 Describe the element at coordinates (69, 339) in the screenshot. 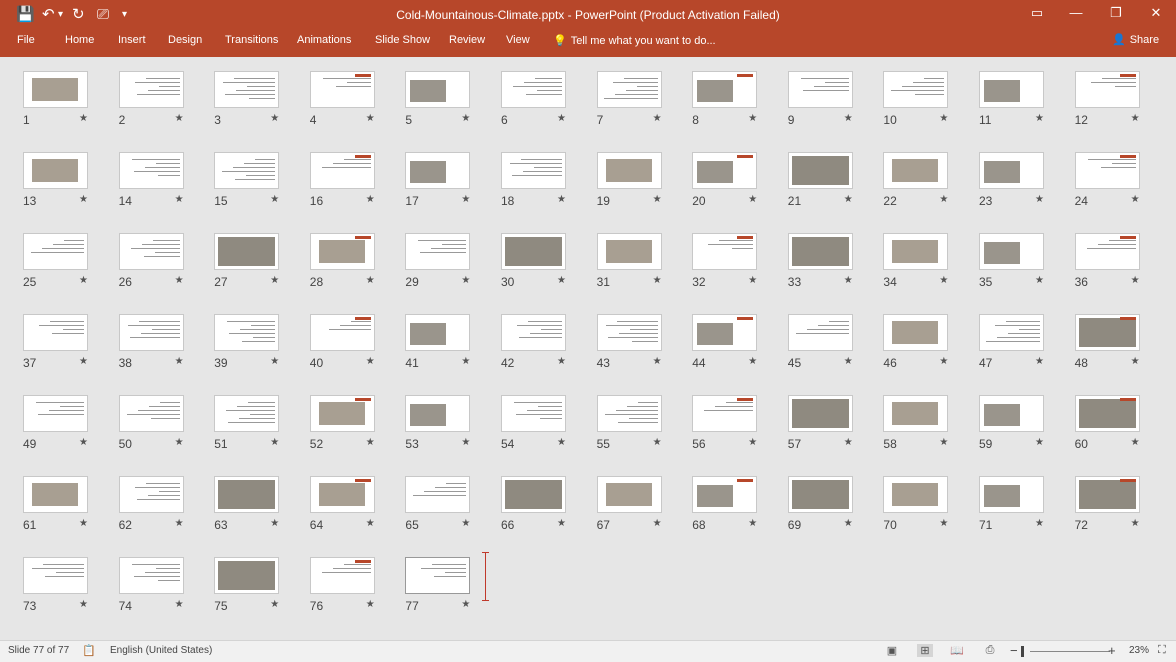

I see `slide-thumbnail: 37 ★` at that location.